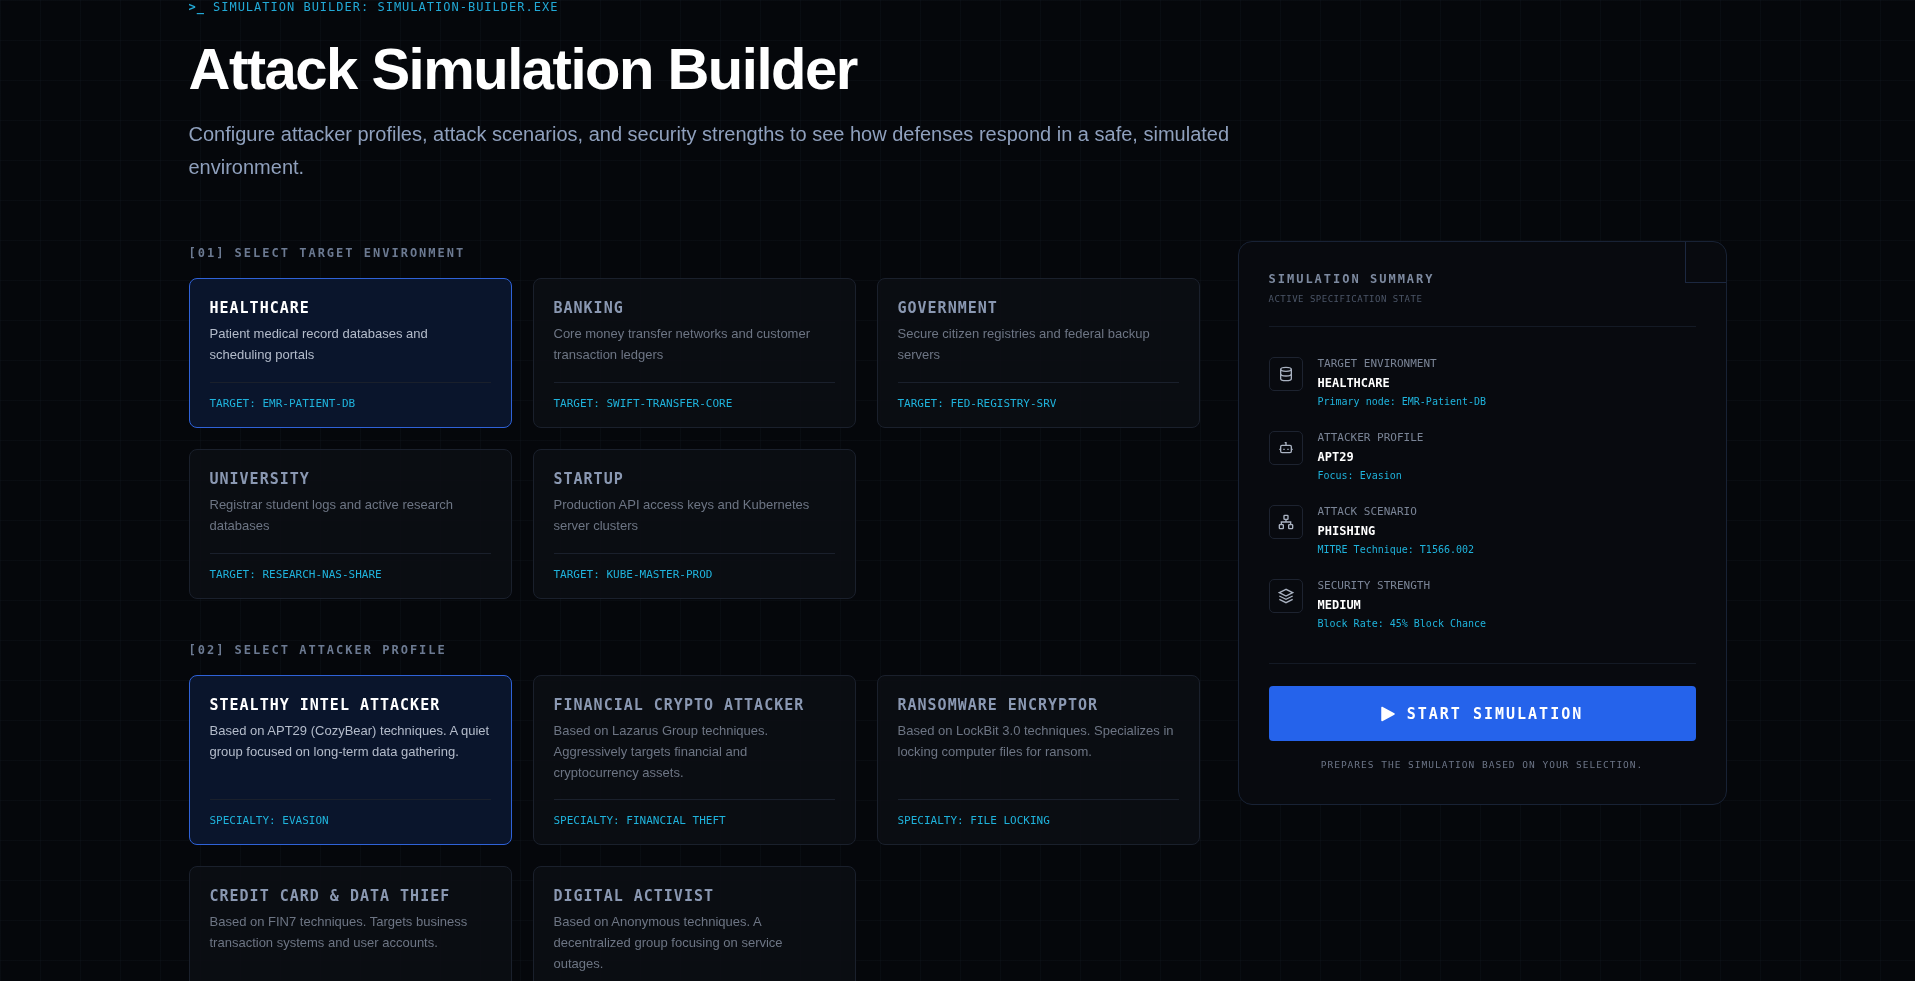  I want to click on summary-value: PHISHING, so click(1347, 531).